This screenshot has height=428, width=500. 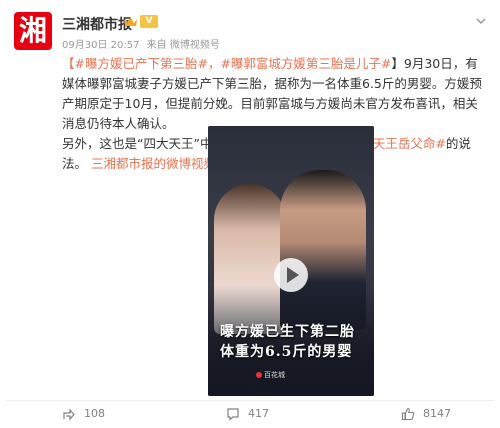 I want to click on crown-icon, so click(x=130, y=21).